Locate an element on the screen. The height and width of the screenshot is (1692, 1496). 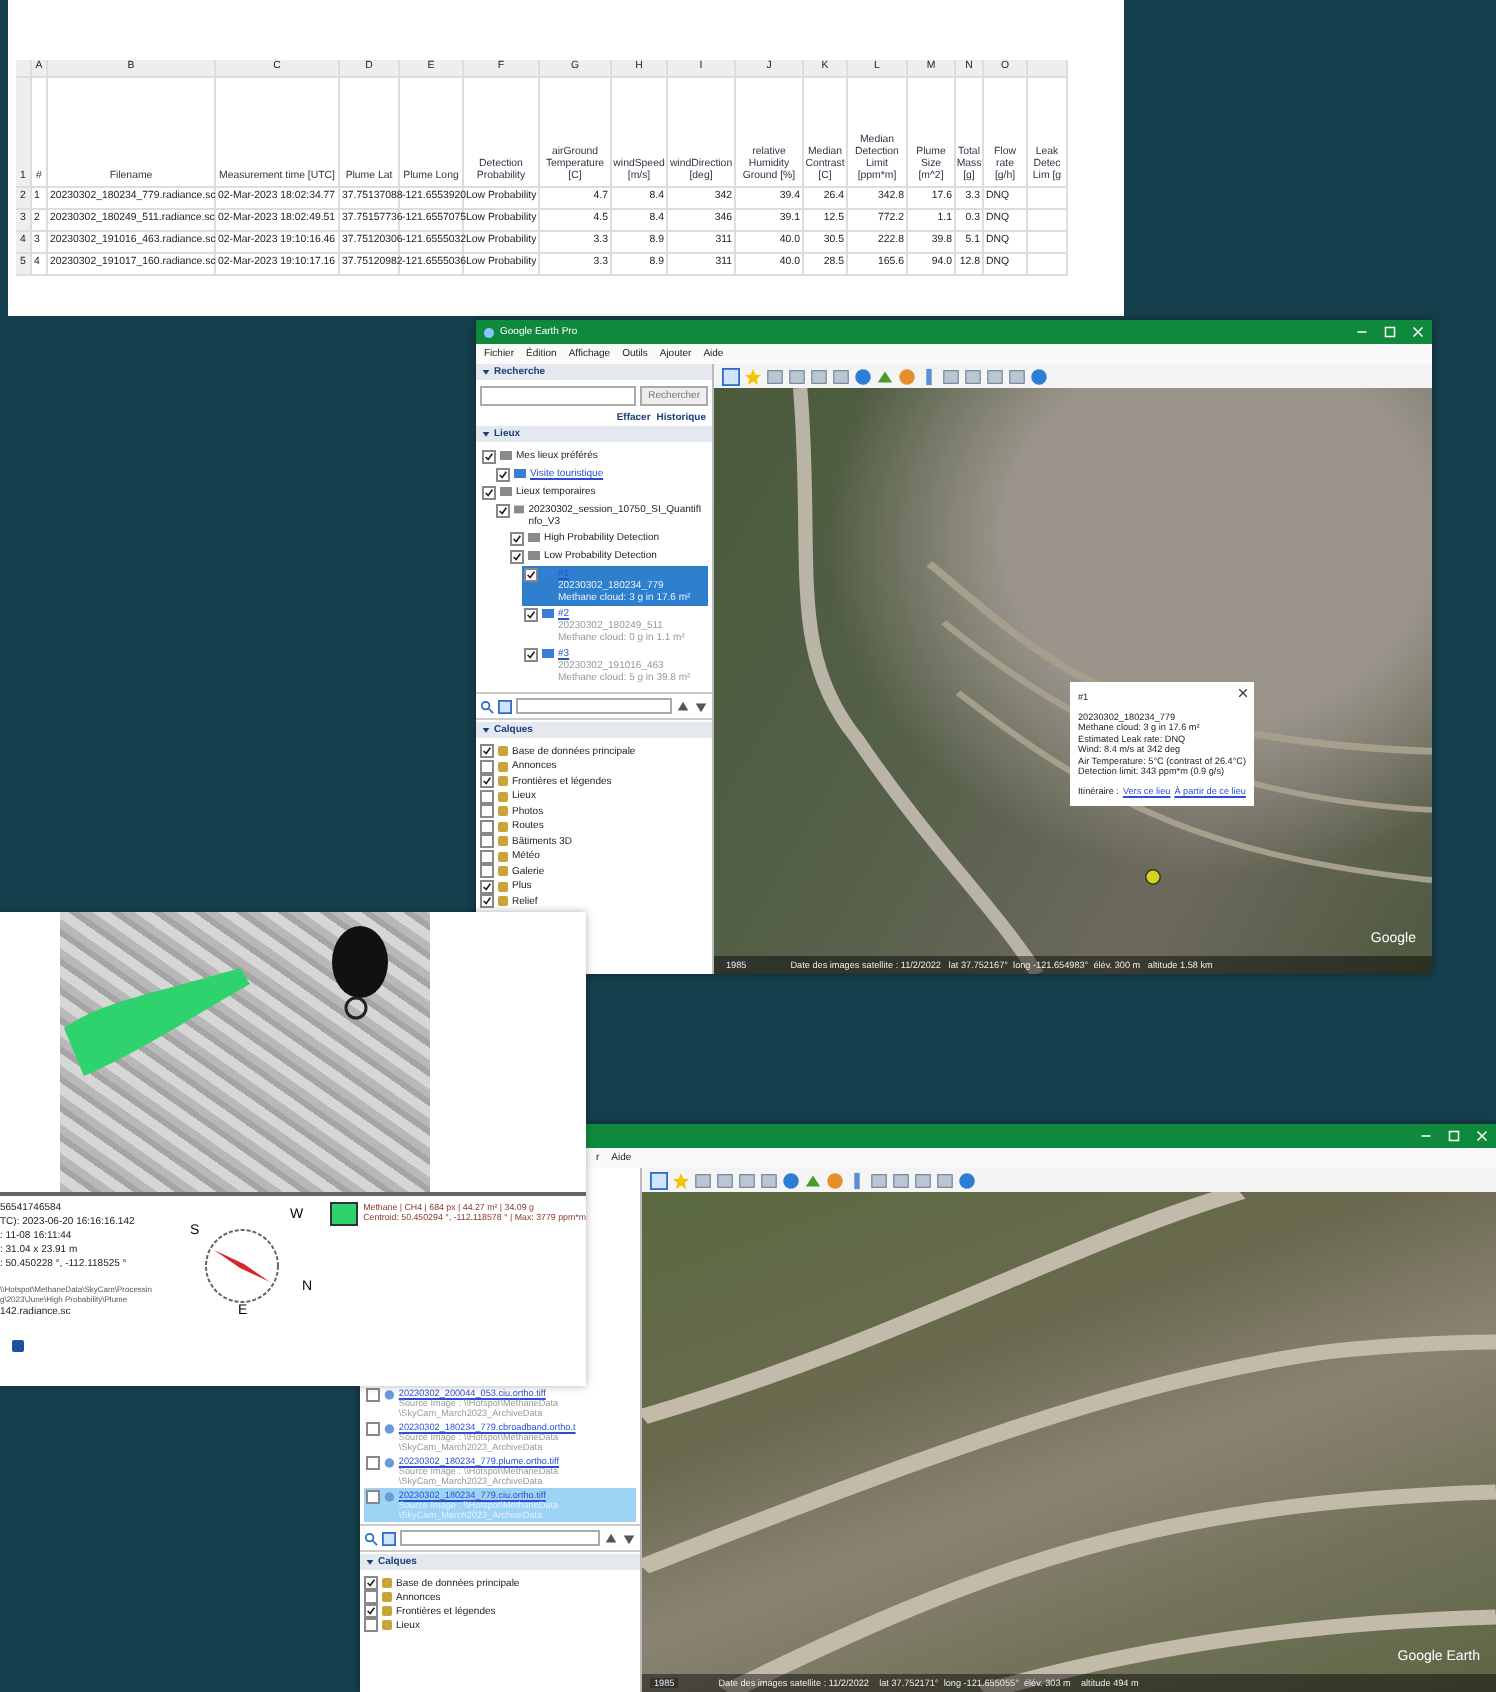
close-icon is located at coordinates (1243, 693).